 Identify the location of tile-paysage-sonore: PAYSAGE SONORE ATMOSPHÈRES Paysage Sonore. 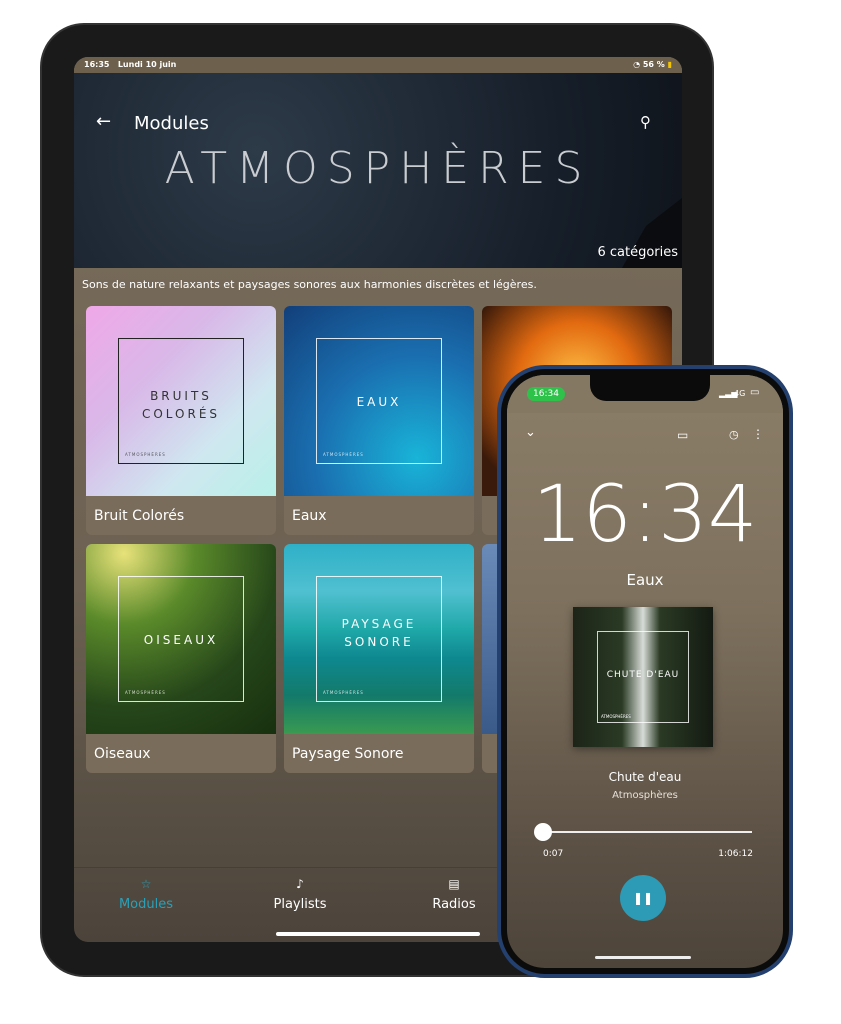
(379, 658).